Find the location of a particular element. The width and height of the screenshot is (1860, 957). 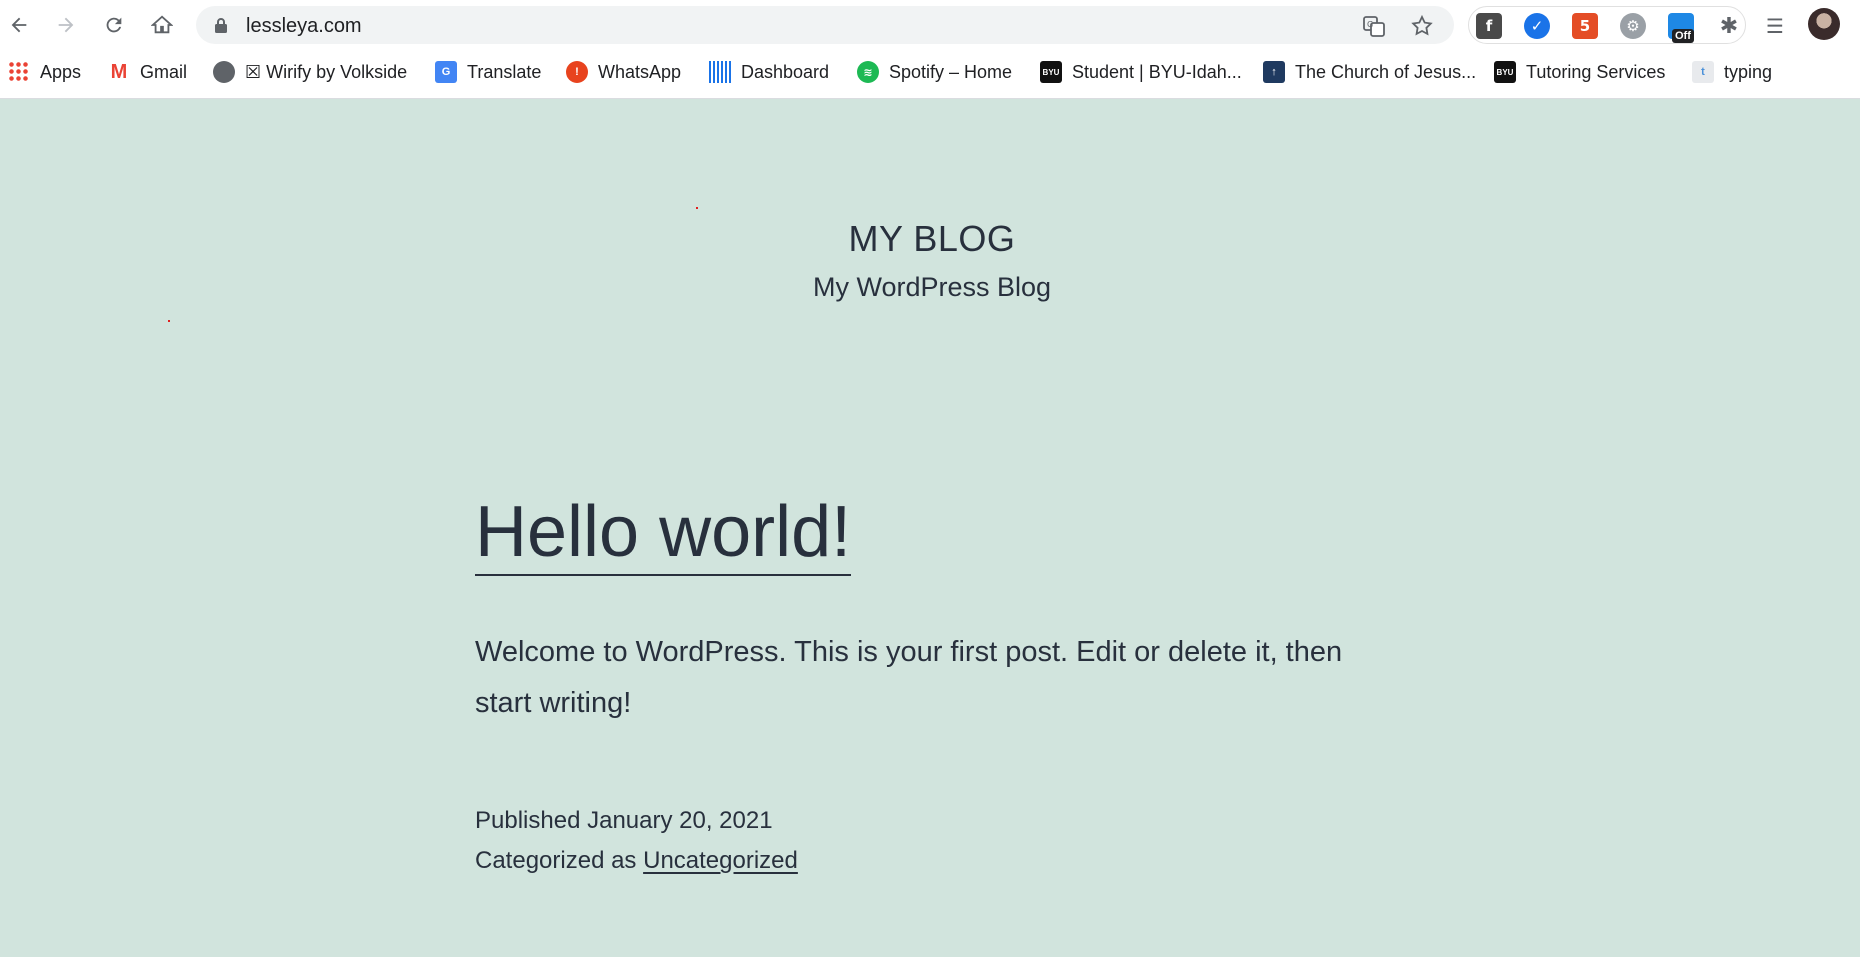

globe-icon is located at coordinates (224, 72).